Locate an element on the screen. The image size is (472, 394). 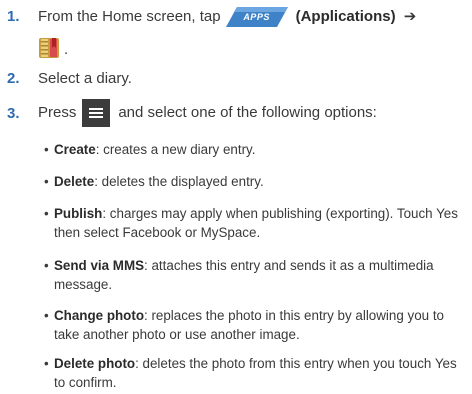
option-label: Change photo is located at coordinates (99, 315).